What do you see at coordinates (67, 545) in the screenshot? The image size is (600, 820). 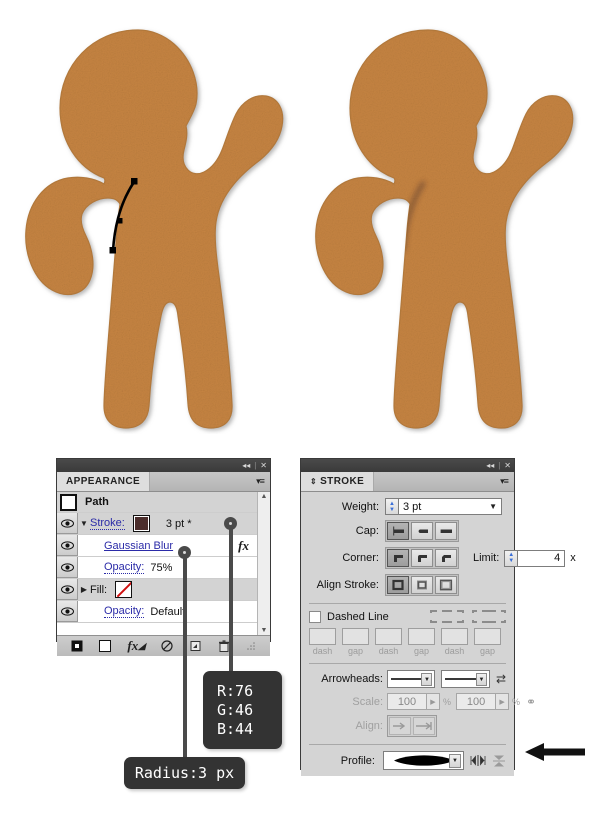 I see `visibility-toggle-gaussian-blur` at bounding box center [67, 545].